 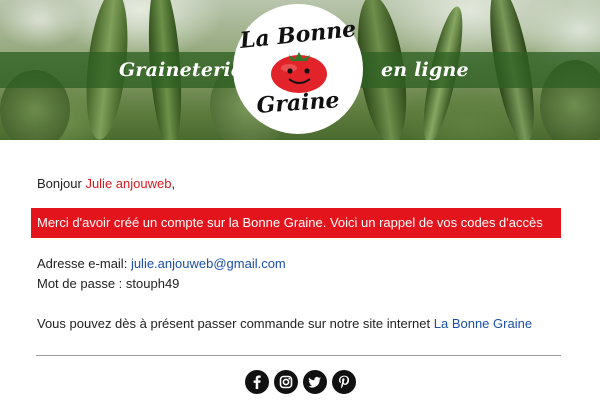 What do you see at coordinates (425, 70) in the screenshot?
I see `banner-right-text: en ligne` at bounding box center [425, 70].